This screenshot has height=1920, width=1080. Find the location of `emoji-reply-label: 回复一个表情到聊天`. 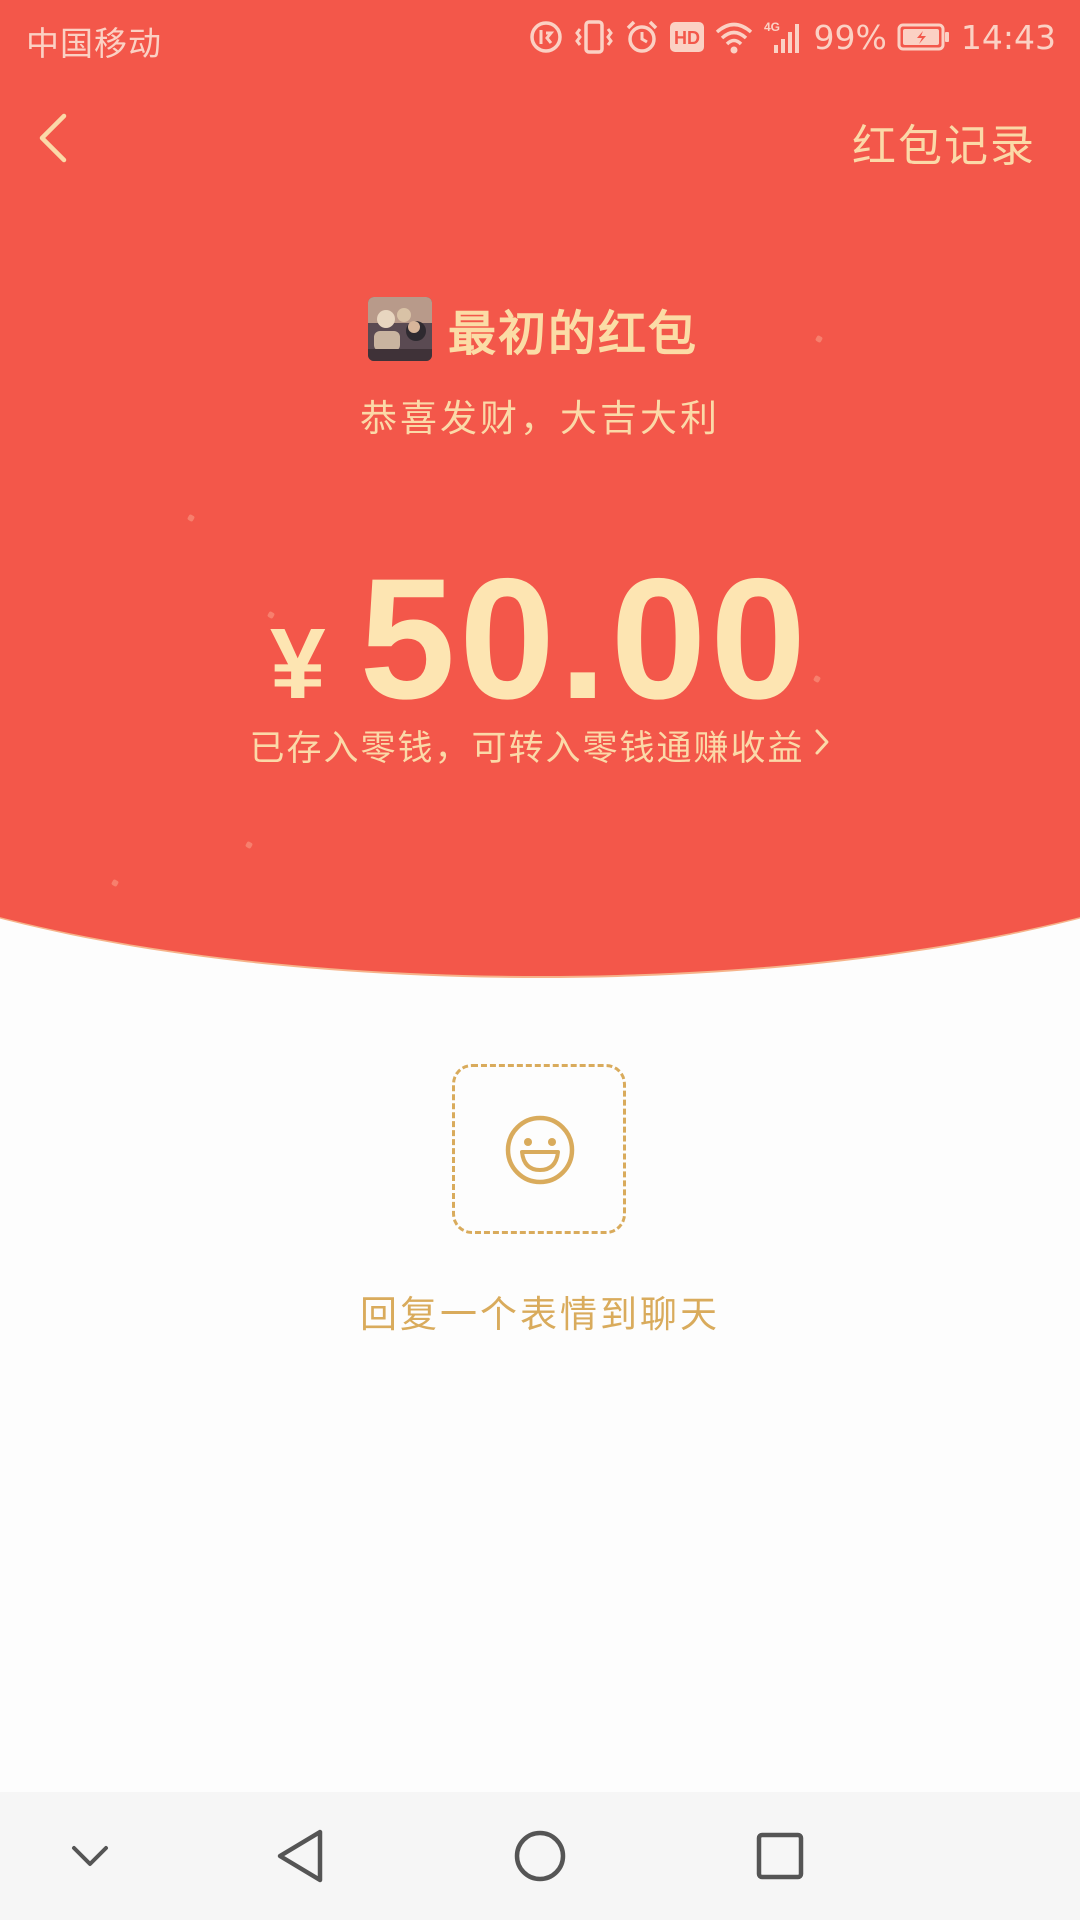

emoji-reply-label: 回复一个表情到聊天 is located at coordinates (540, 1311).